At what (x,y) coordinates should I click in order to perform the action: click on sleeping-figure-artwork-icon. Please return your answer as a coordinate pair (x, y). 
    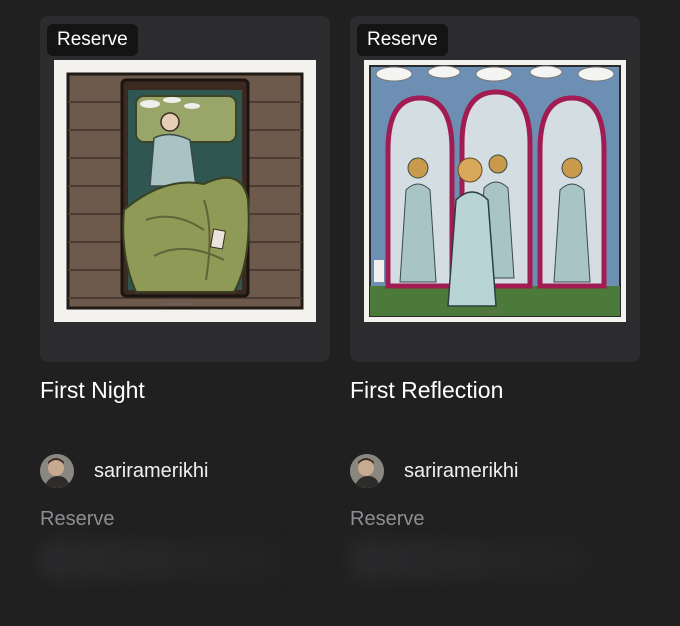
    Looking at the image, I should click on (185, 191).